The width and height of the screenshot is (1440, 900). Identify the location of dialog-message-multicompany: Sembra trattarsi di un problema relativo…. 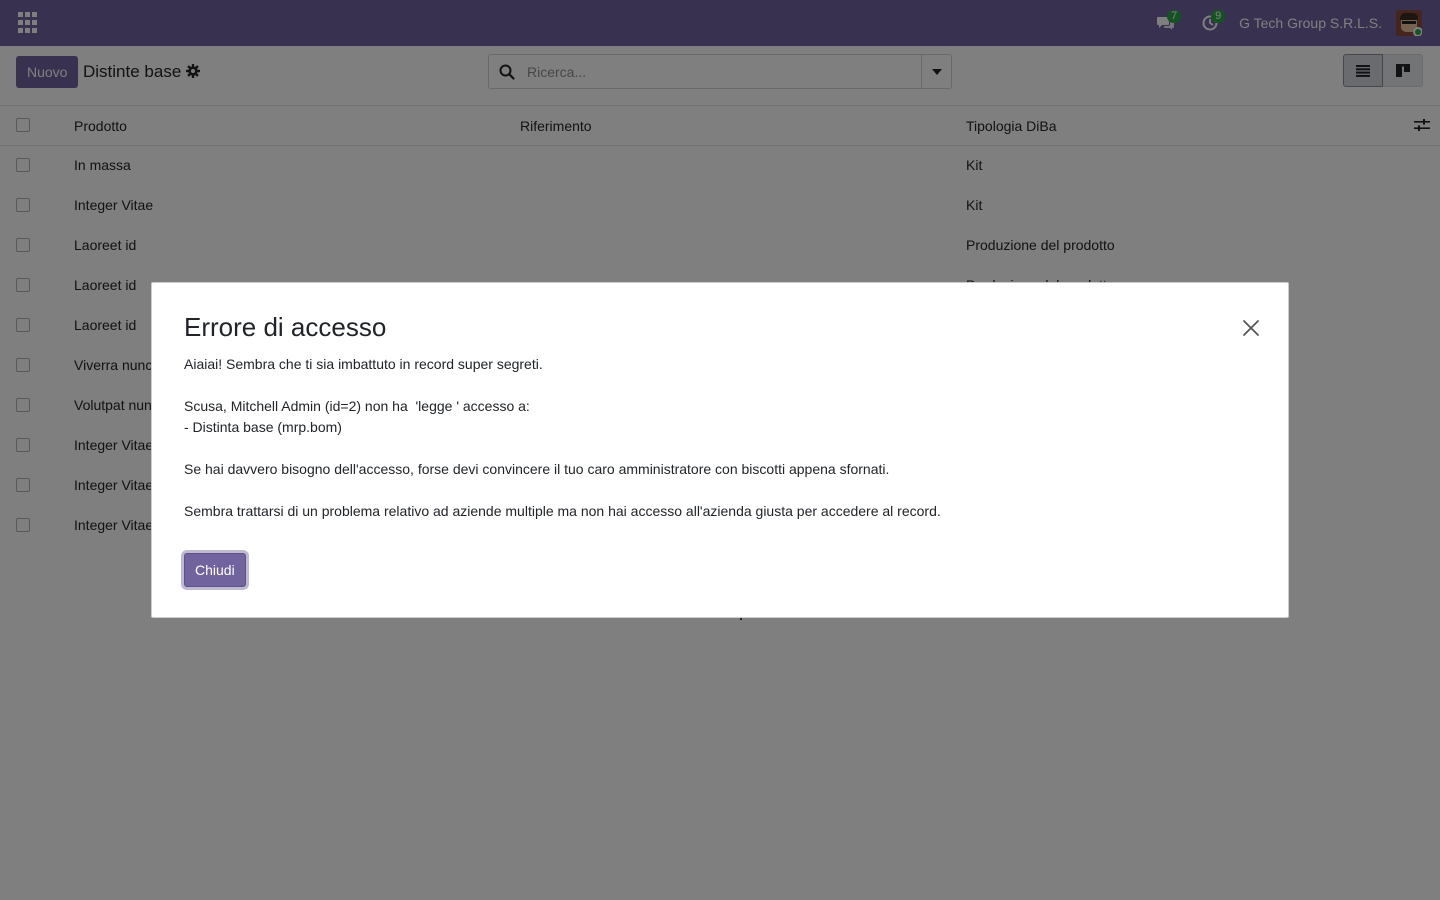
(562, 511).